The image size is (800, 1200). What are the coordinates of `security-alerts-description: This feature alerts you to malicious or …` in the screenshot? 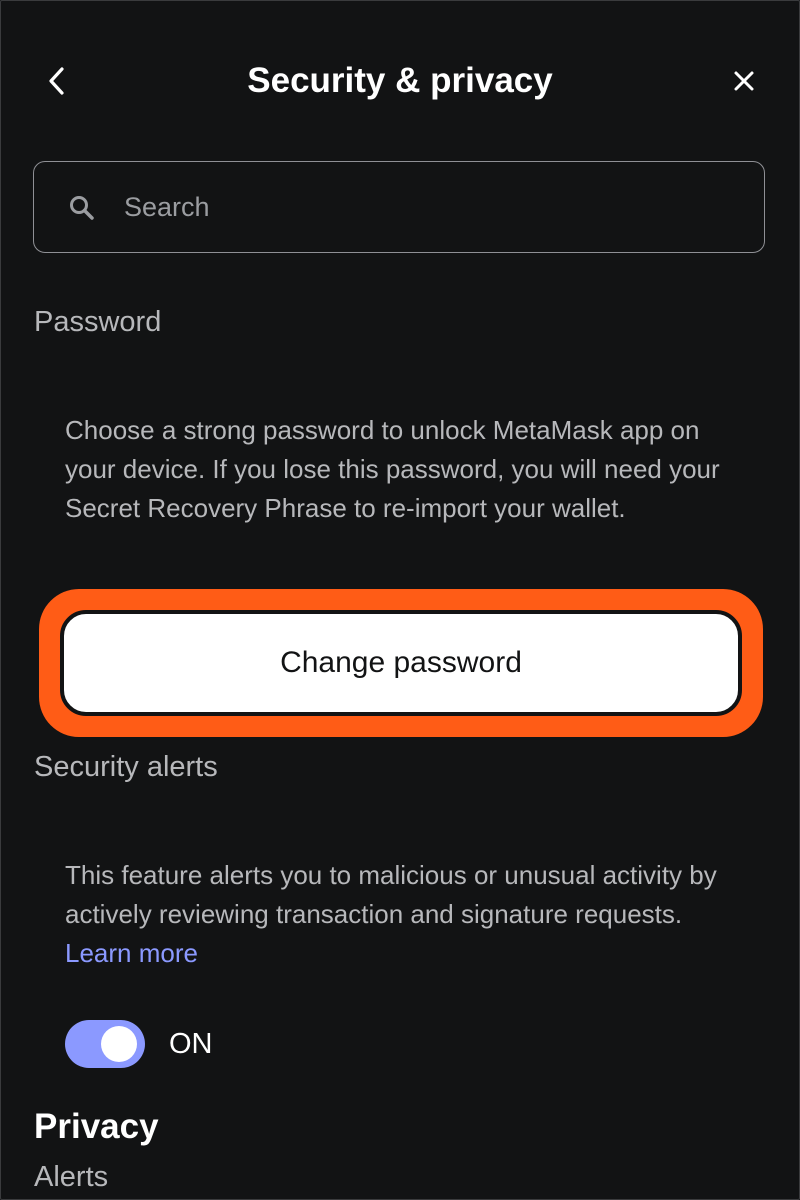 It's located at (405, 914).